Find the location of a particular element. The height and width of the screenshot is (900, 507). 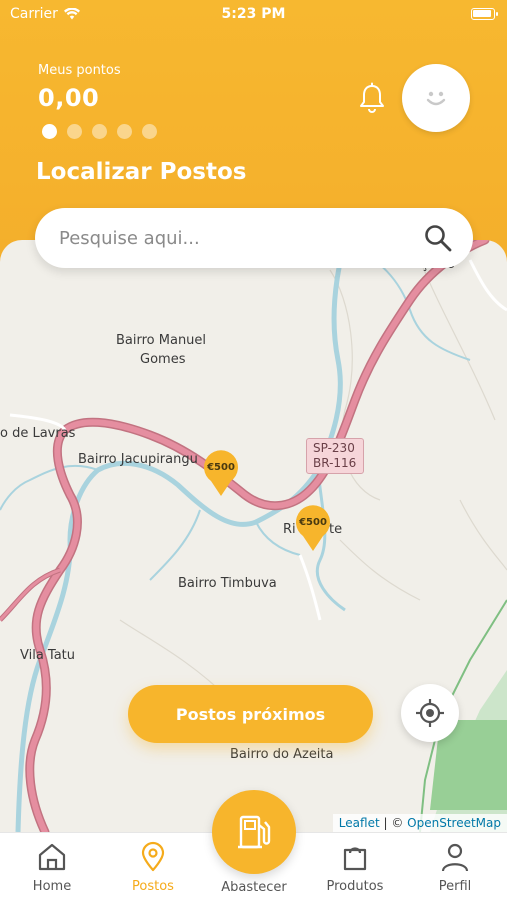

smiley-icon is located at coordinates (436, 98).